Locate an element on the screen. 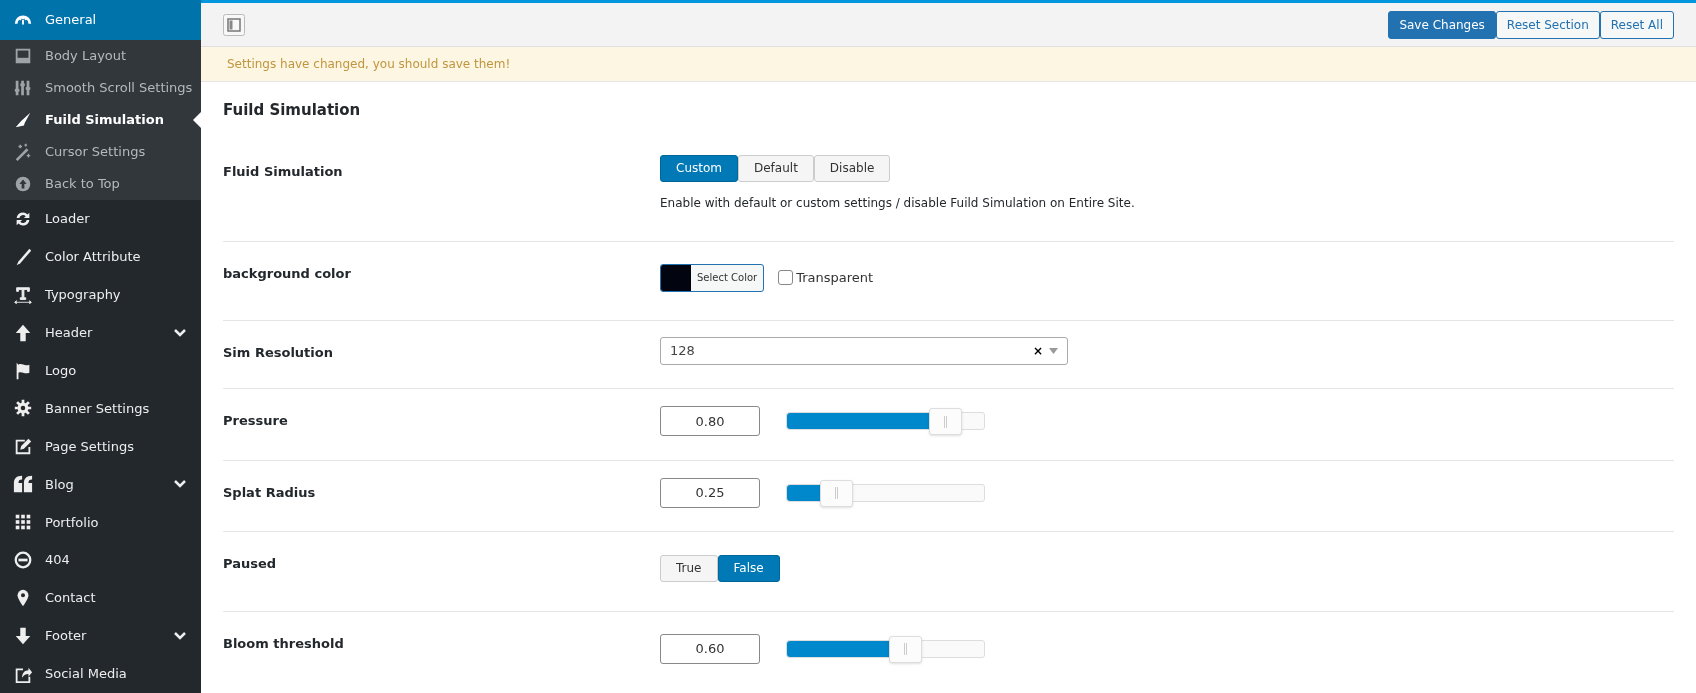 The image size is (1696, 693). sidebar-item: Footer is located at coordinates (100, 636).